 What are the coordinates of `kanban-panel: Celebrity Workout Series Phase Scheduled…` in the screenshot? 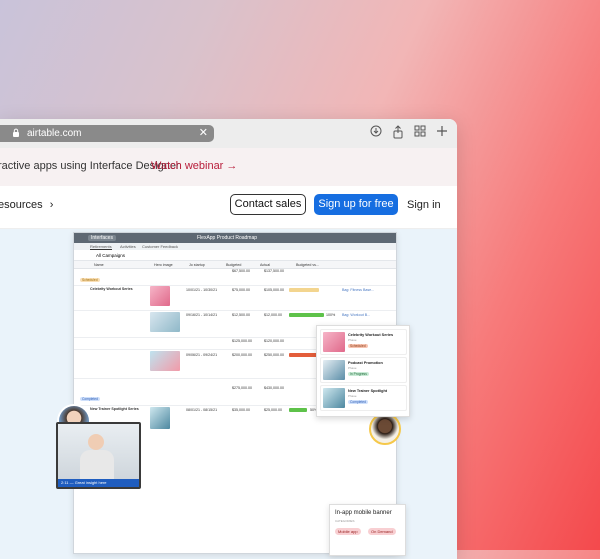 It's located at (363, 371).